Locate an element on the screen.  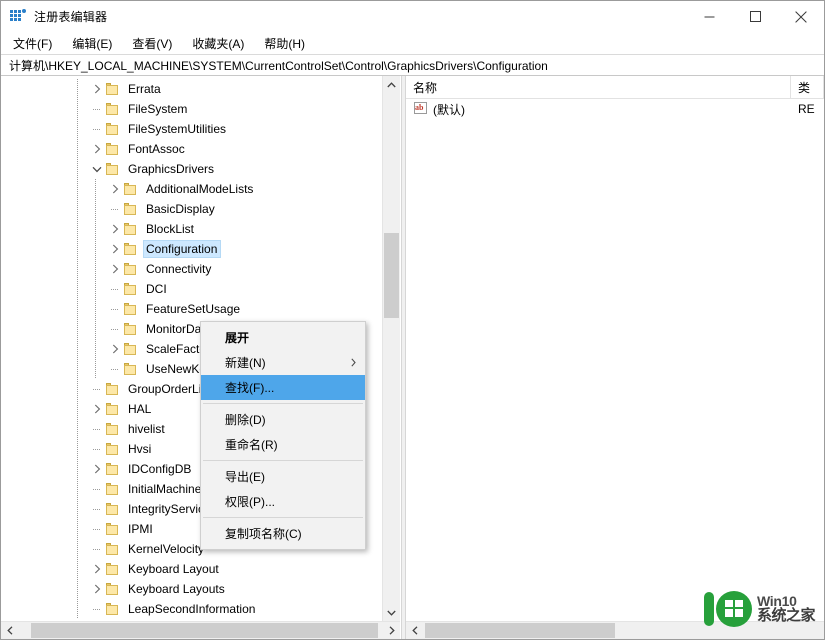
context-menu-item-7: 复制项名称(C) is located at coordinates (283, 533).